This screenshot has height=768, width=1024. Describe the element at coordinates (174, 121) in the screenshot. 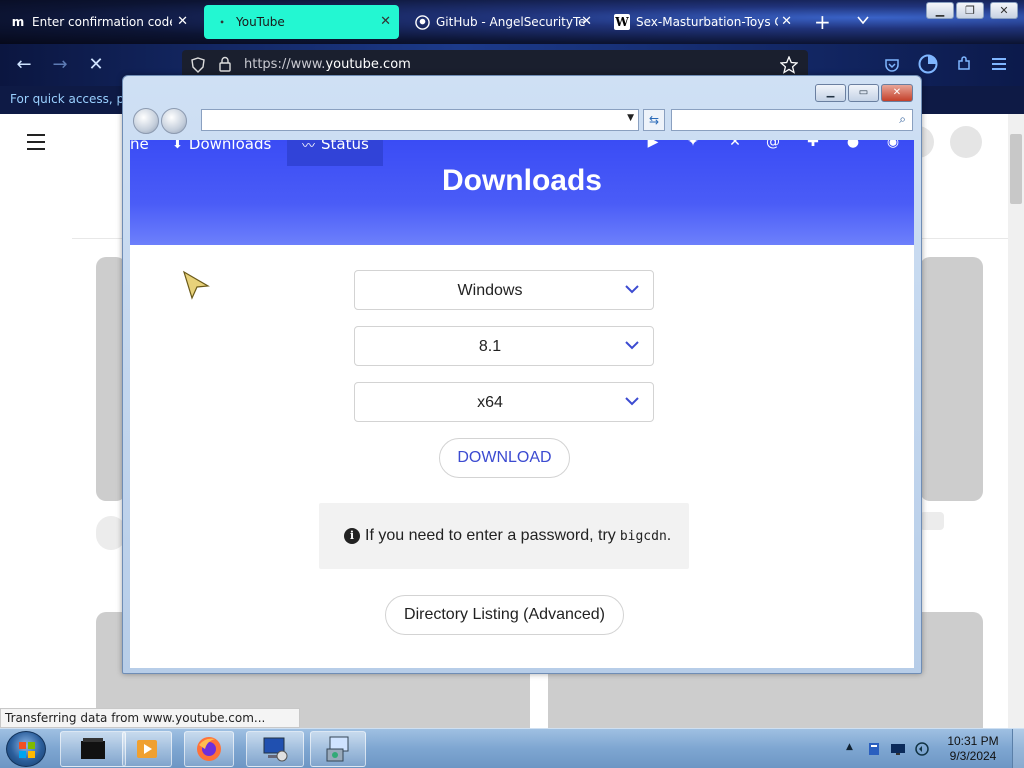

I see `forward-globe-icon` at that location.